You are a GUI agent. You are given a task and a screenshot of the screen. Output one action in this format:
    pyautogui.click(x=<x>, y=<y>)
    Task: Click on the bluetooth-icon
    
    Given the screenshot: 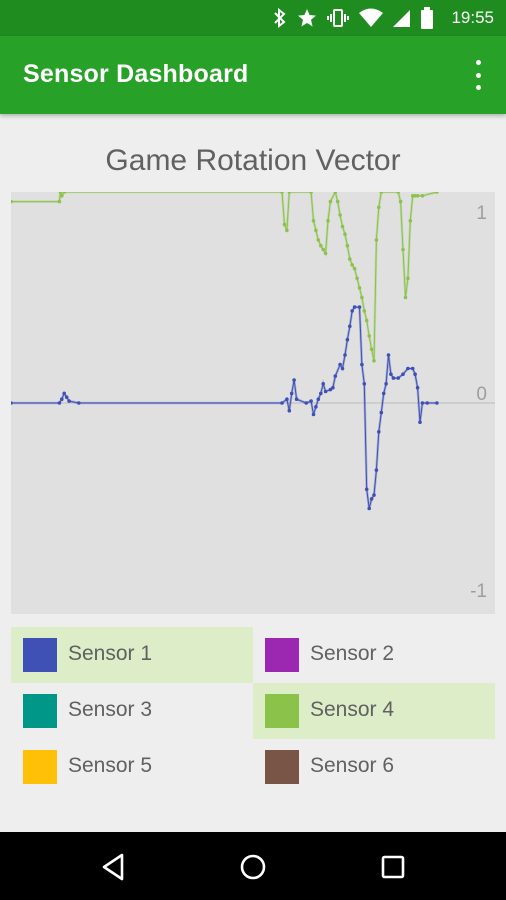 What is the action you would take?
    pyautogui.click(x=280, y=18)
    